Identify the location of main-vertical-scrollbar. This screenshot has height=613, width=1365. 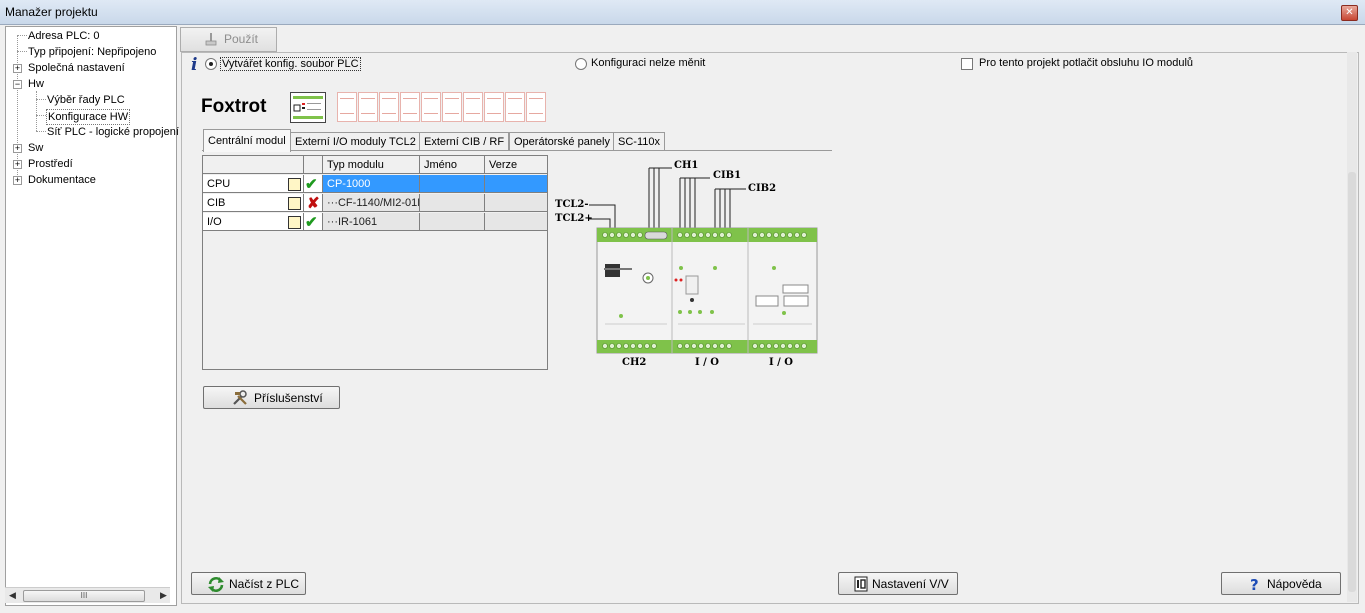
(1352, 327).